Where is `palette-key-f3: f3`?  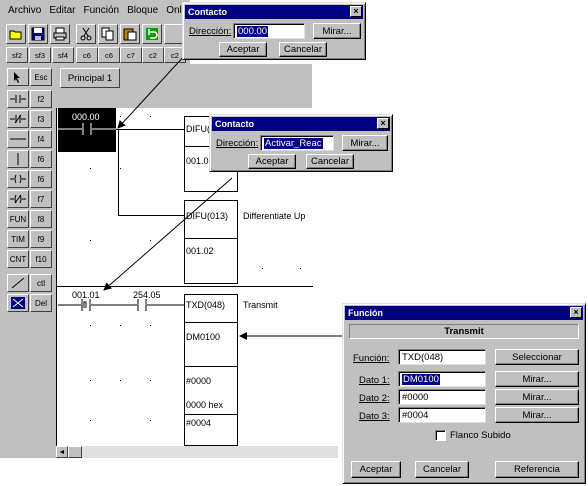 palette-key-f3: f3 is located at coordinates (41, 119).